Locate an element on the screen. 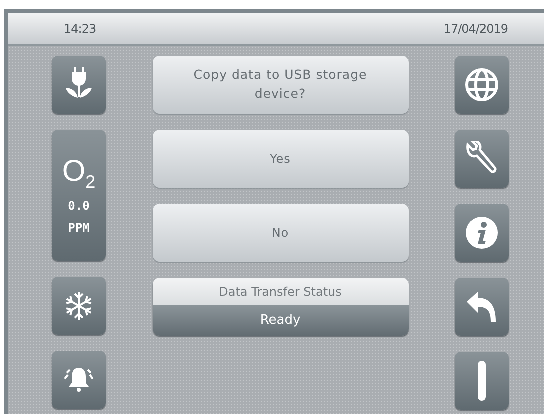 This screenshot has width=544, height=414. back-button is located at coordinates (482, 307).